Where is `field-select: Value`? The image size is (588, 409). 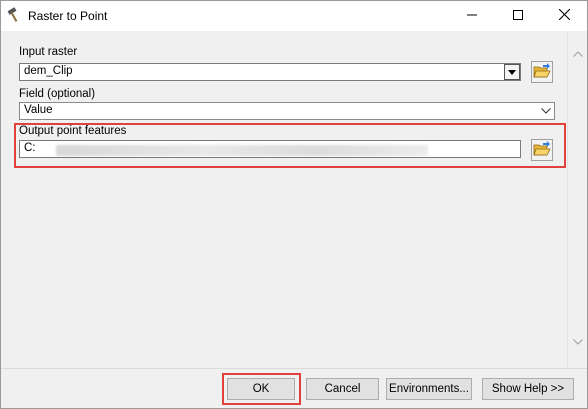 field-select: Value is located at coordinates (287, 111).